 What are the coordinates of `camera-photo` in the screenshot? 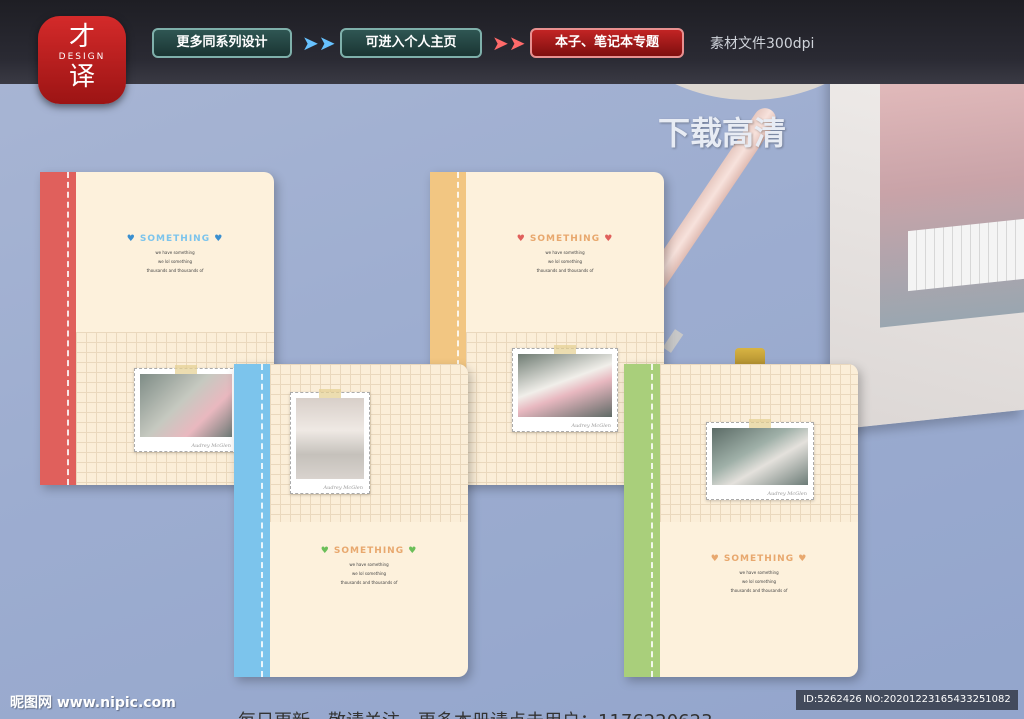 It's located at (186, 405).